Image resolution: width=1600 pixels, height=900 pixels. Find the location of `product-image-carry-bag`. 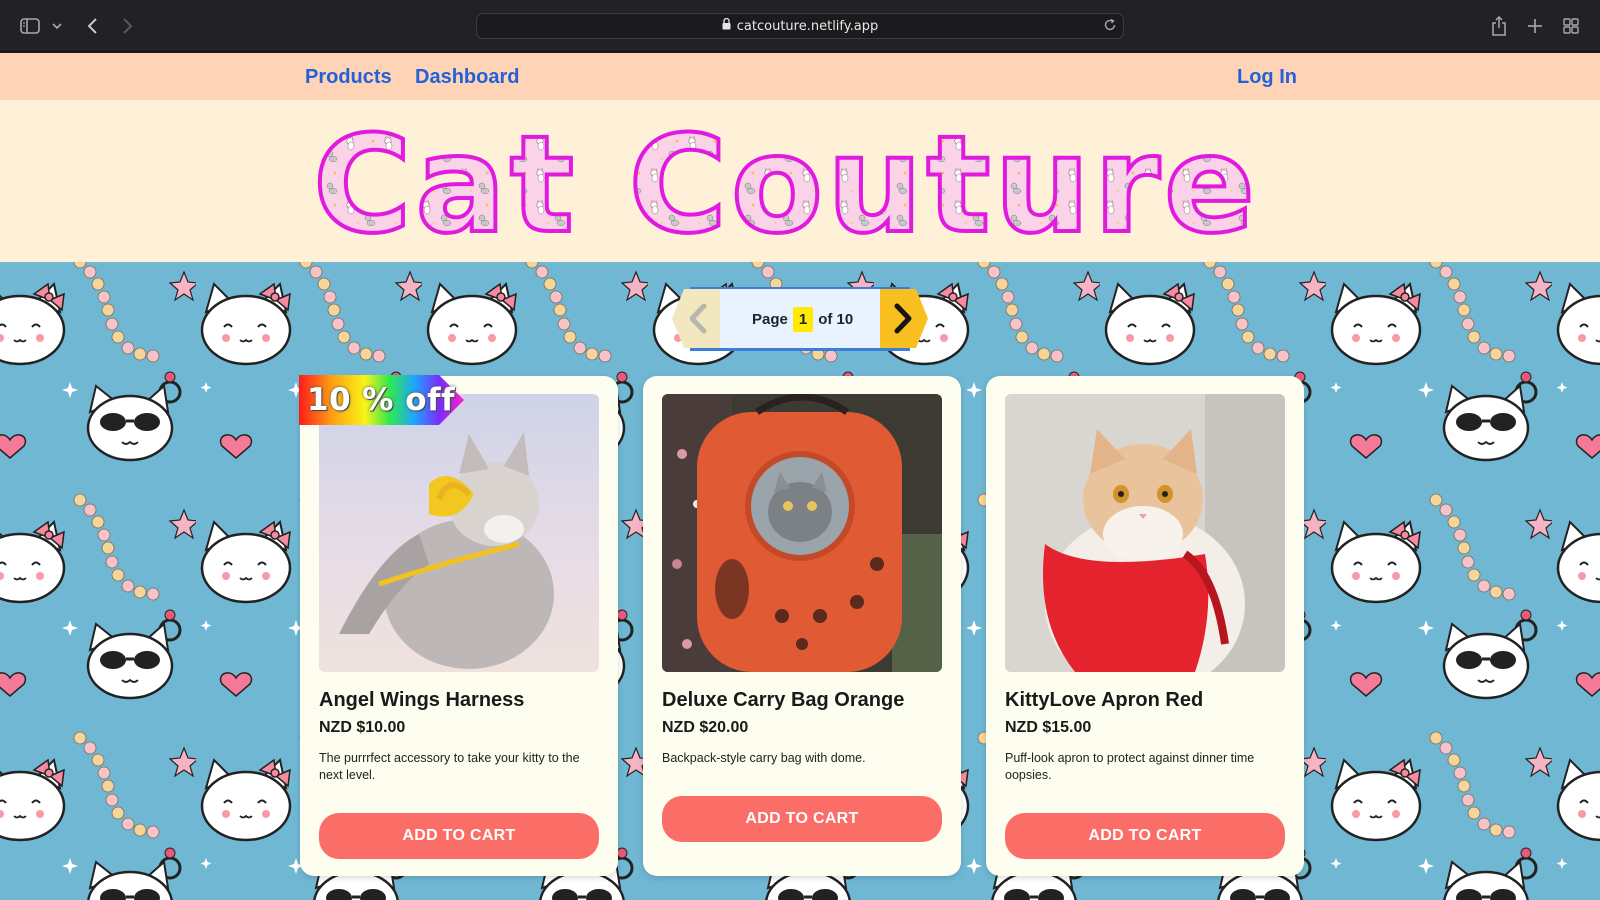

product-image-carry-bag is located at coordinates (802, 533).